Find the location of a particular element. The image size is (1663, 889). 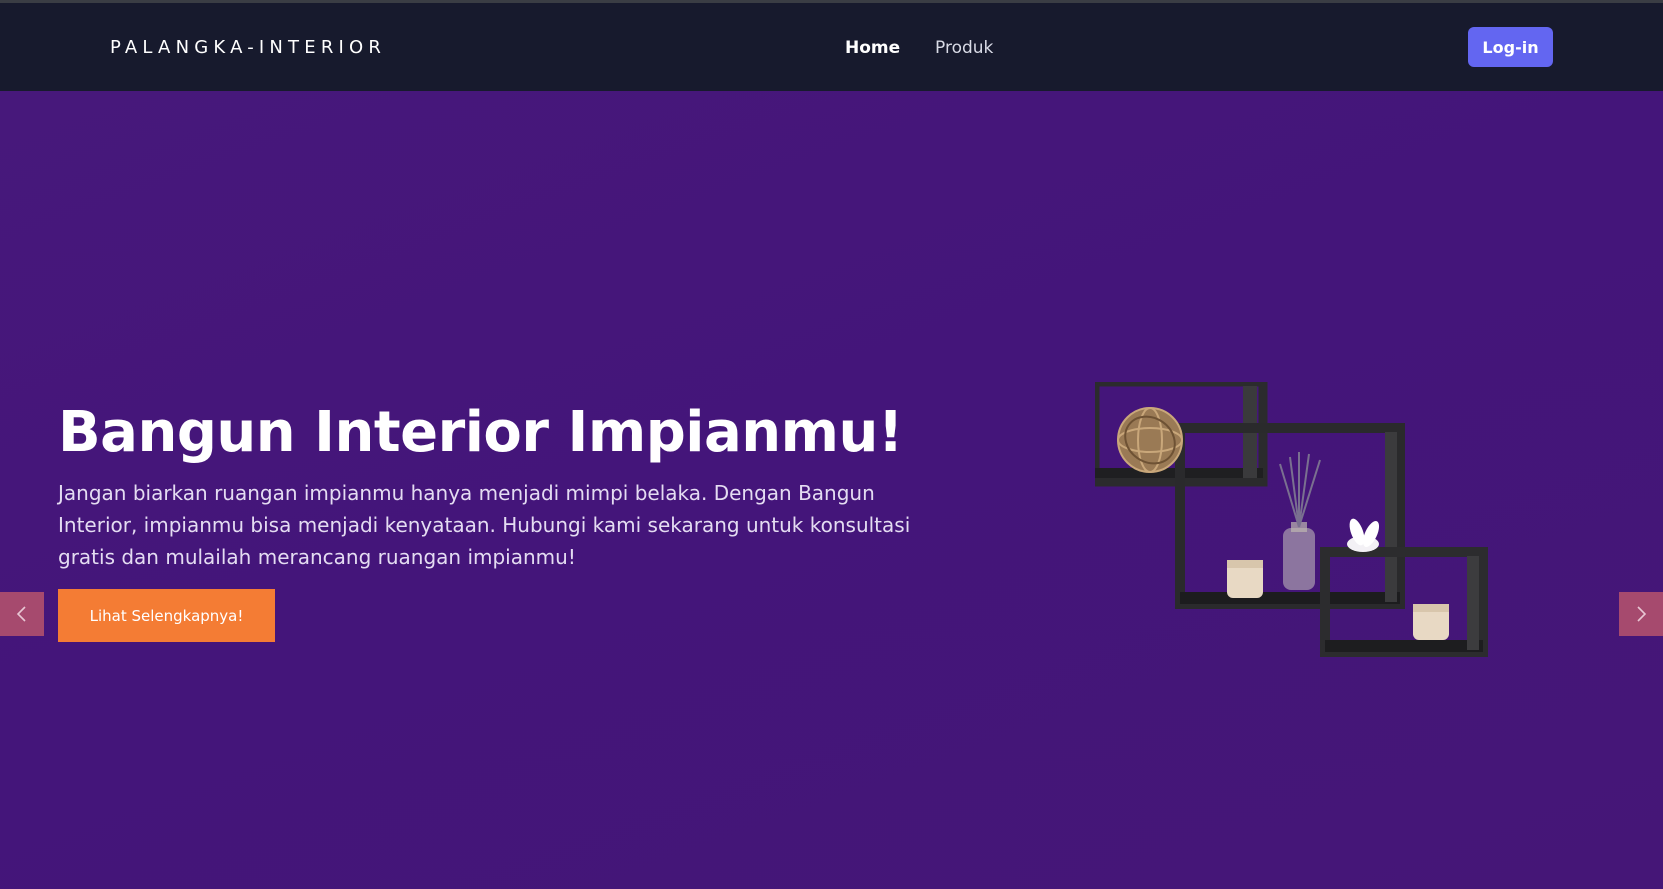

chevron-left-icon is located at coordinates (21, 614).